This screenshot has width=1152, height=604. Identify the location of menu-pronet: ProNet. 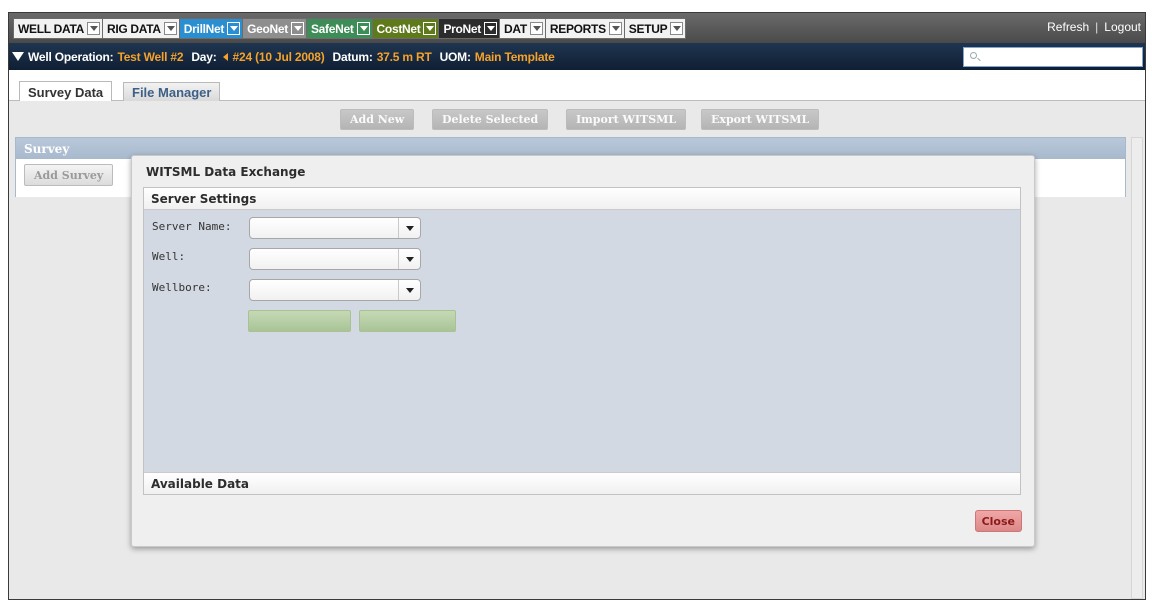
(469, 28).